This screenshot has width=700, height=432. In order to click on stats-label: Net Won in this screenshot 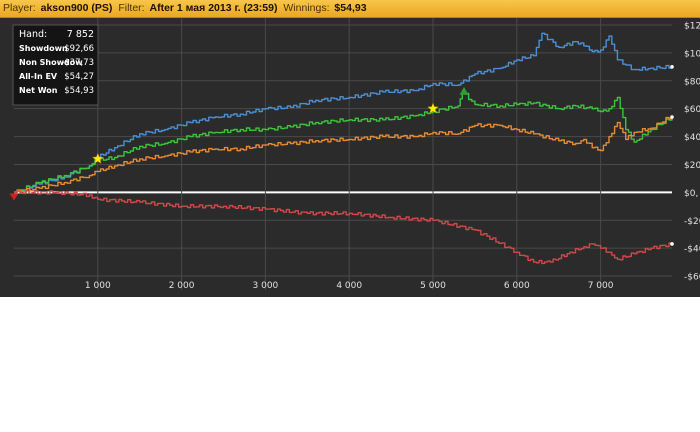, I will do `click(38, 90)`.